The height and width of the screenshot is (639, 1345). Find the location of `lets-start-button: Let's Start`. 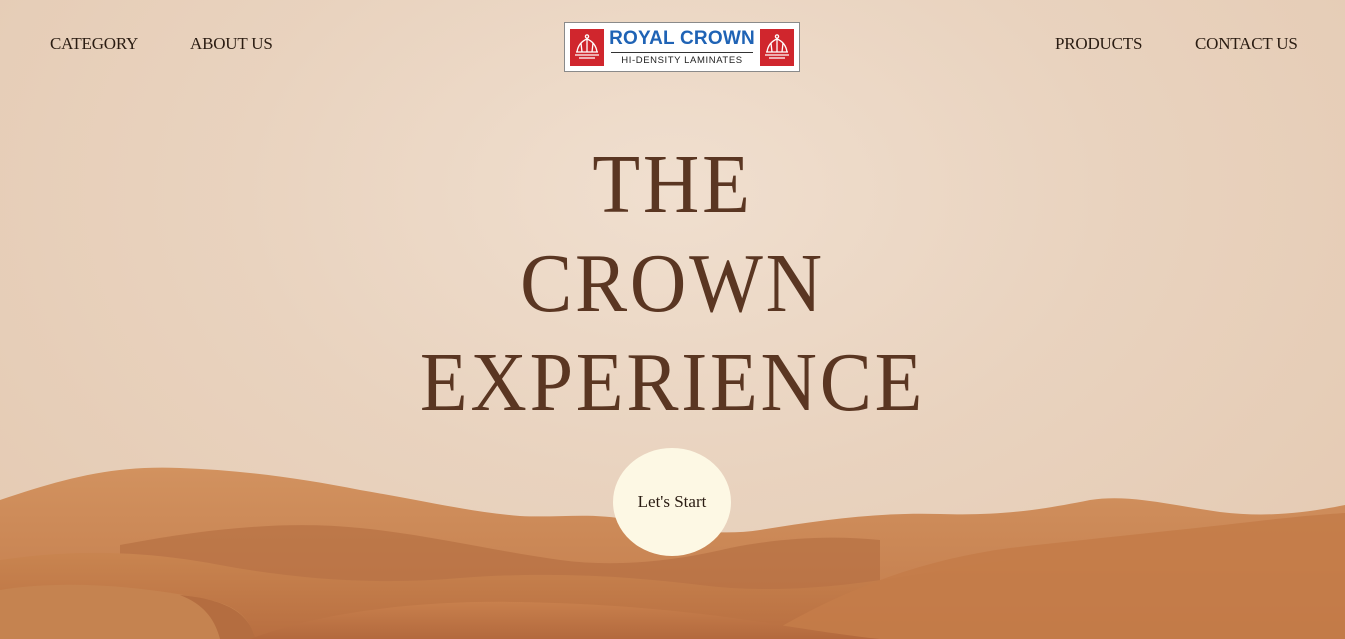

lets-start-button: Let's Start is located at coordinates (672, 502).